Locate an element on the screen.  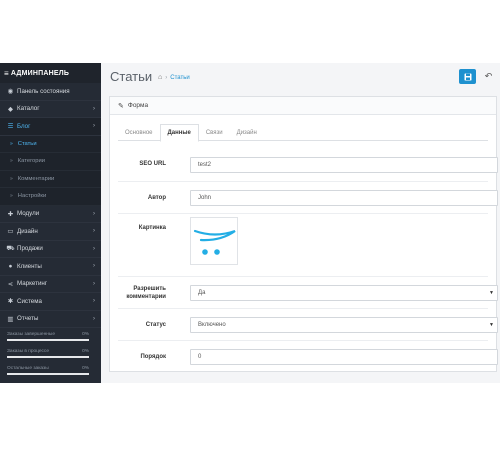
sidebar-item-label: Система is located at coordinates (29, 301).